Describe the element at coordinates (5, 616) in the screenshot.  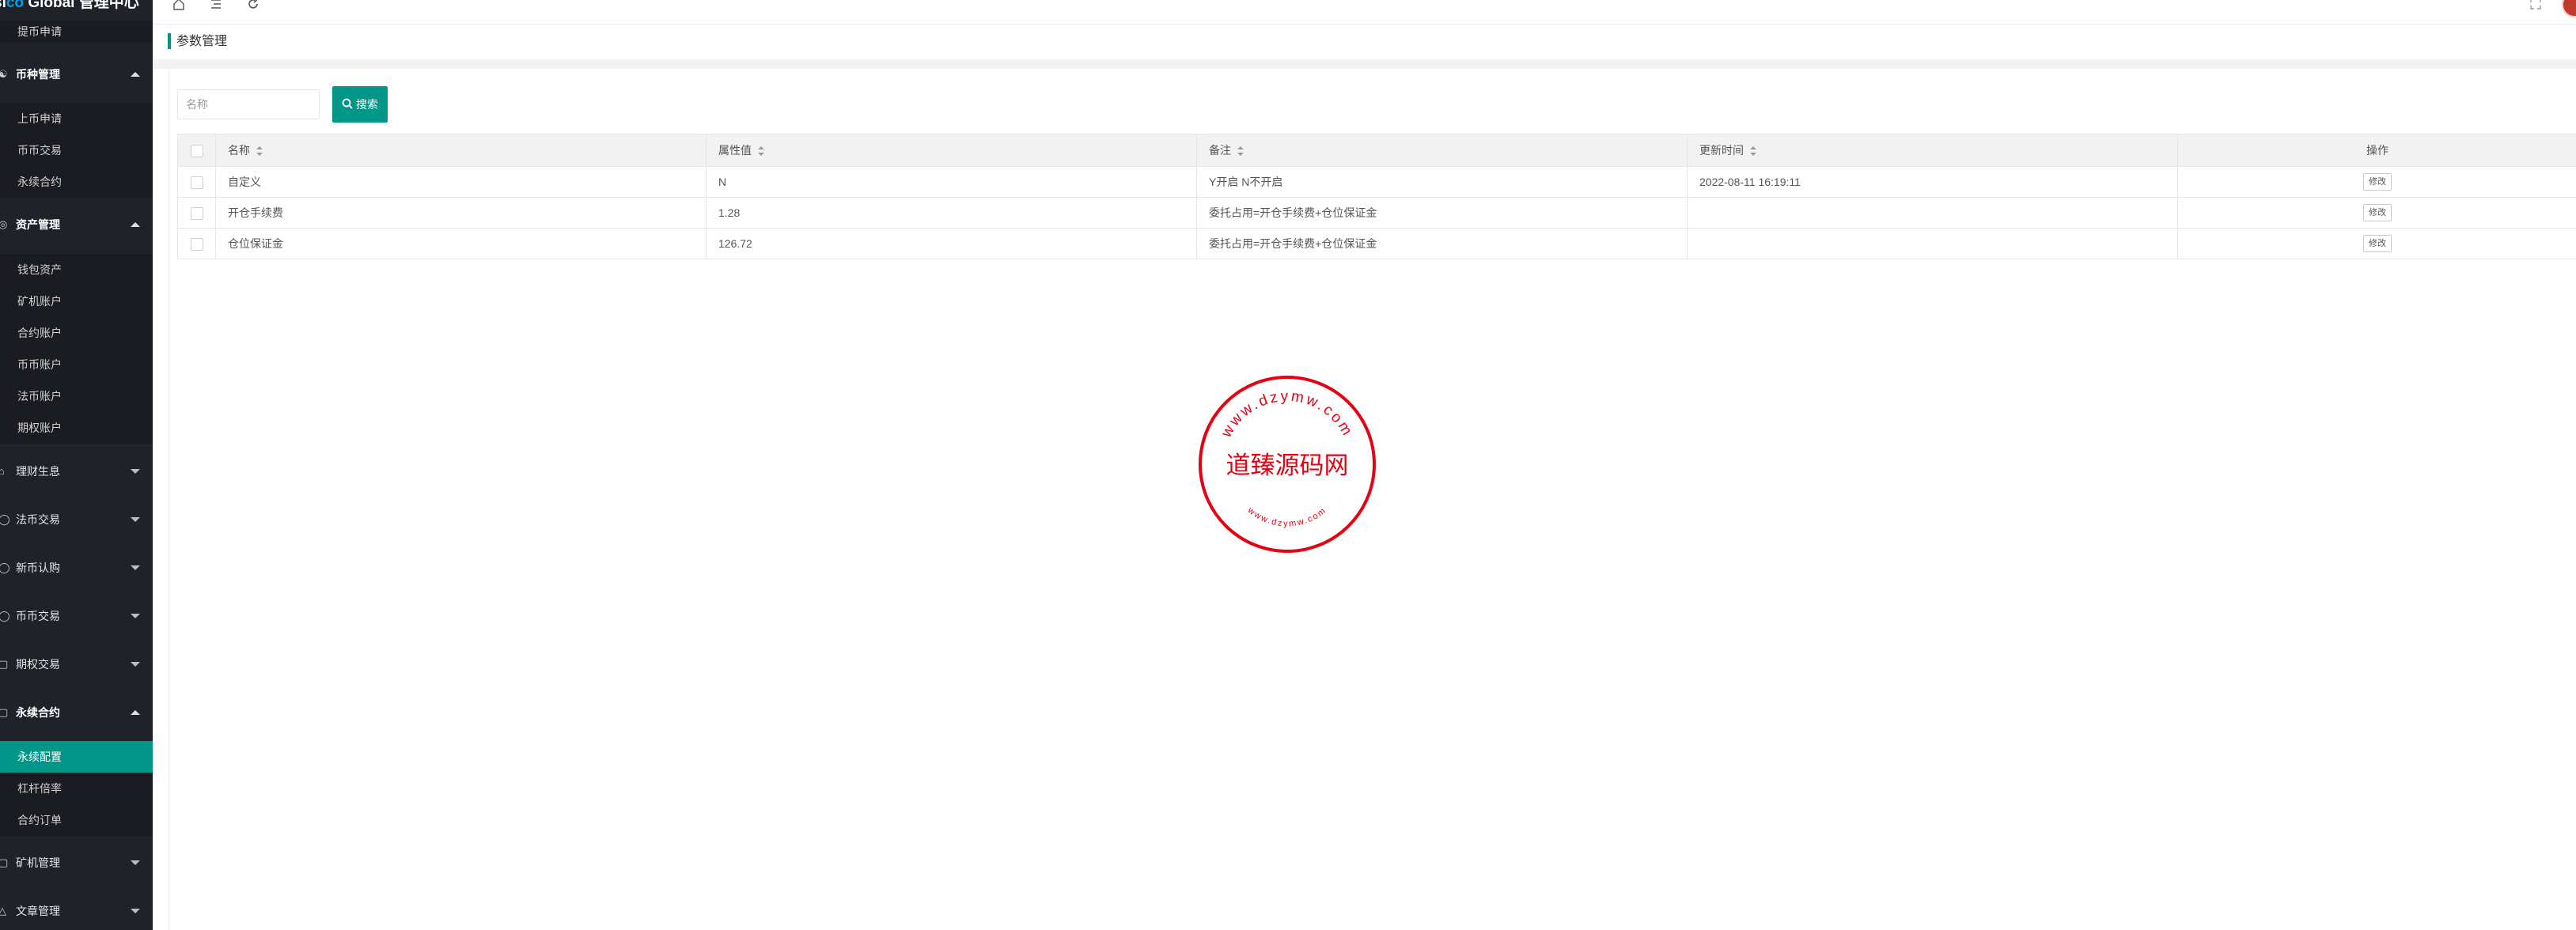
I see `exchange-icon: ◯` at that location.